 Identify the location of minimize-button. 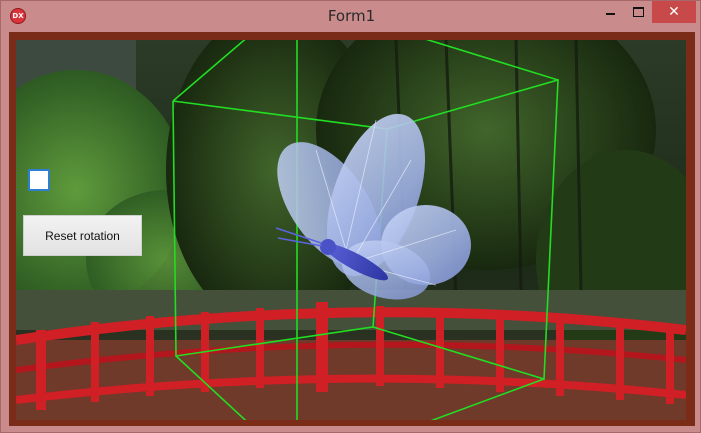
(610, 12).